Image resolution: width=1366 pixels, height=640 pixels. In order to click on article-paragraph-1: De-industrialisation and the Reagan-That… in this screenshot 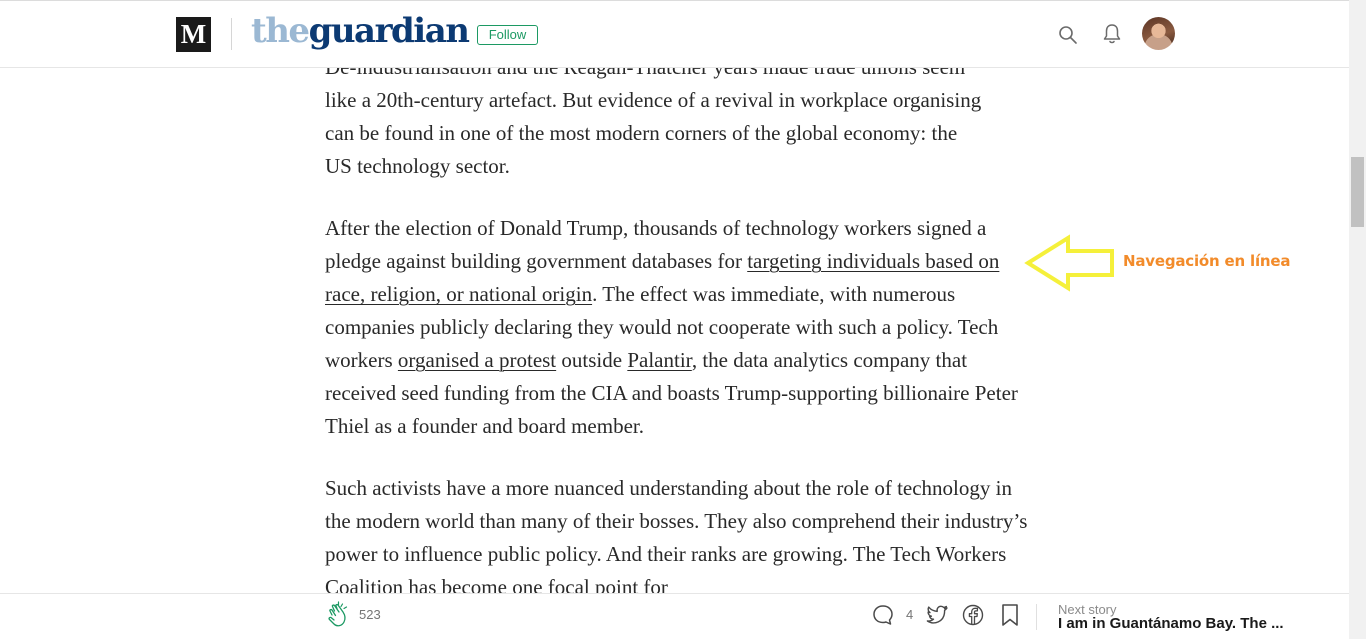, I will do `click(677, 117)`.